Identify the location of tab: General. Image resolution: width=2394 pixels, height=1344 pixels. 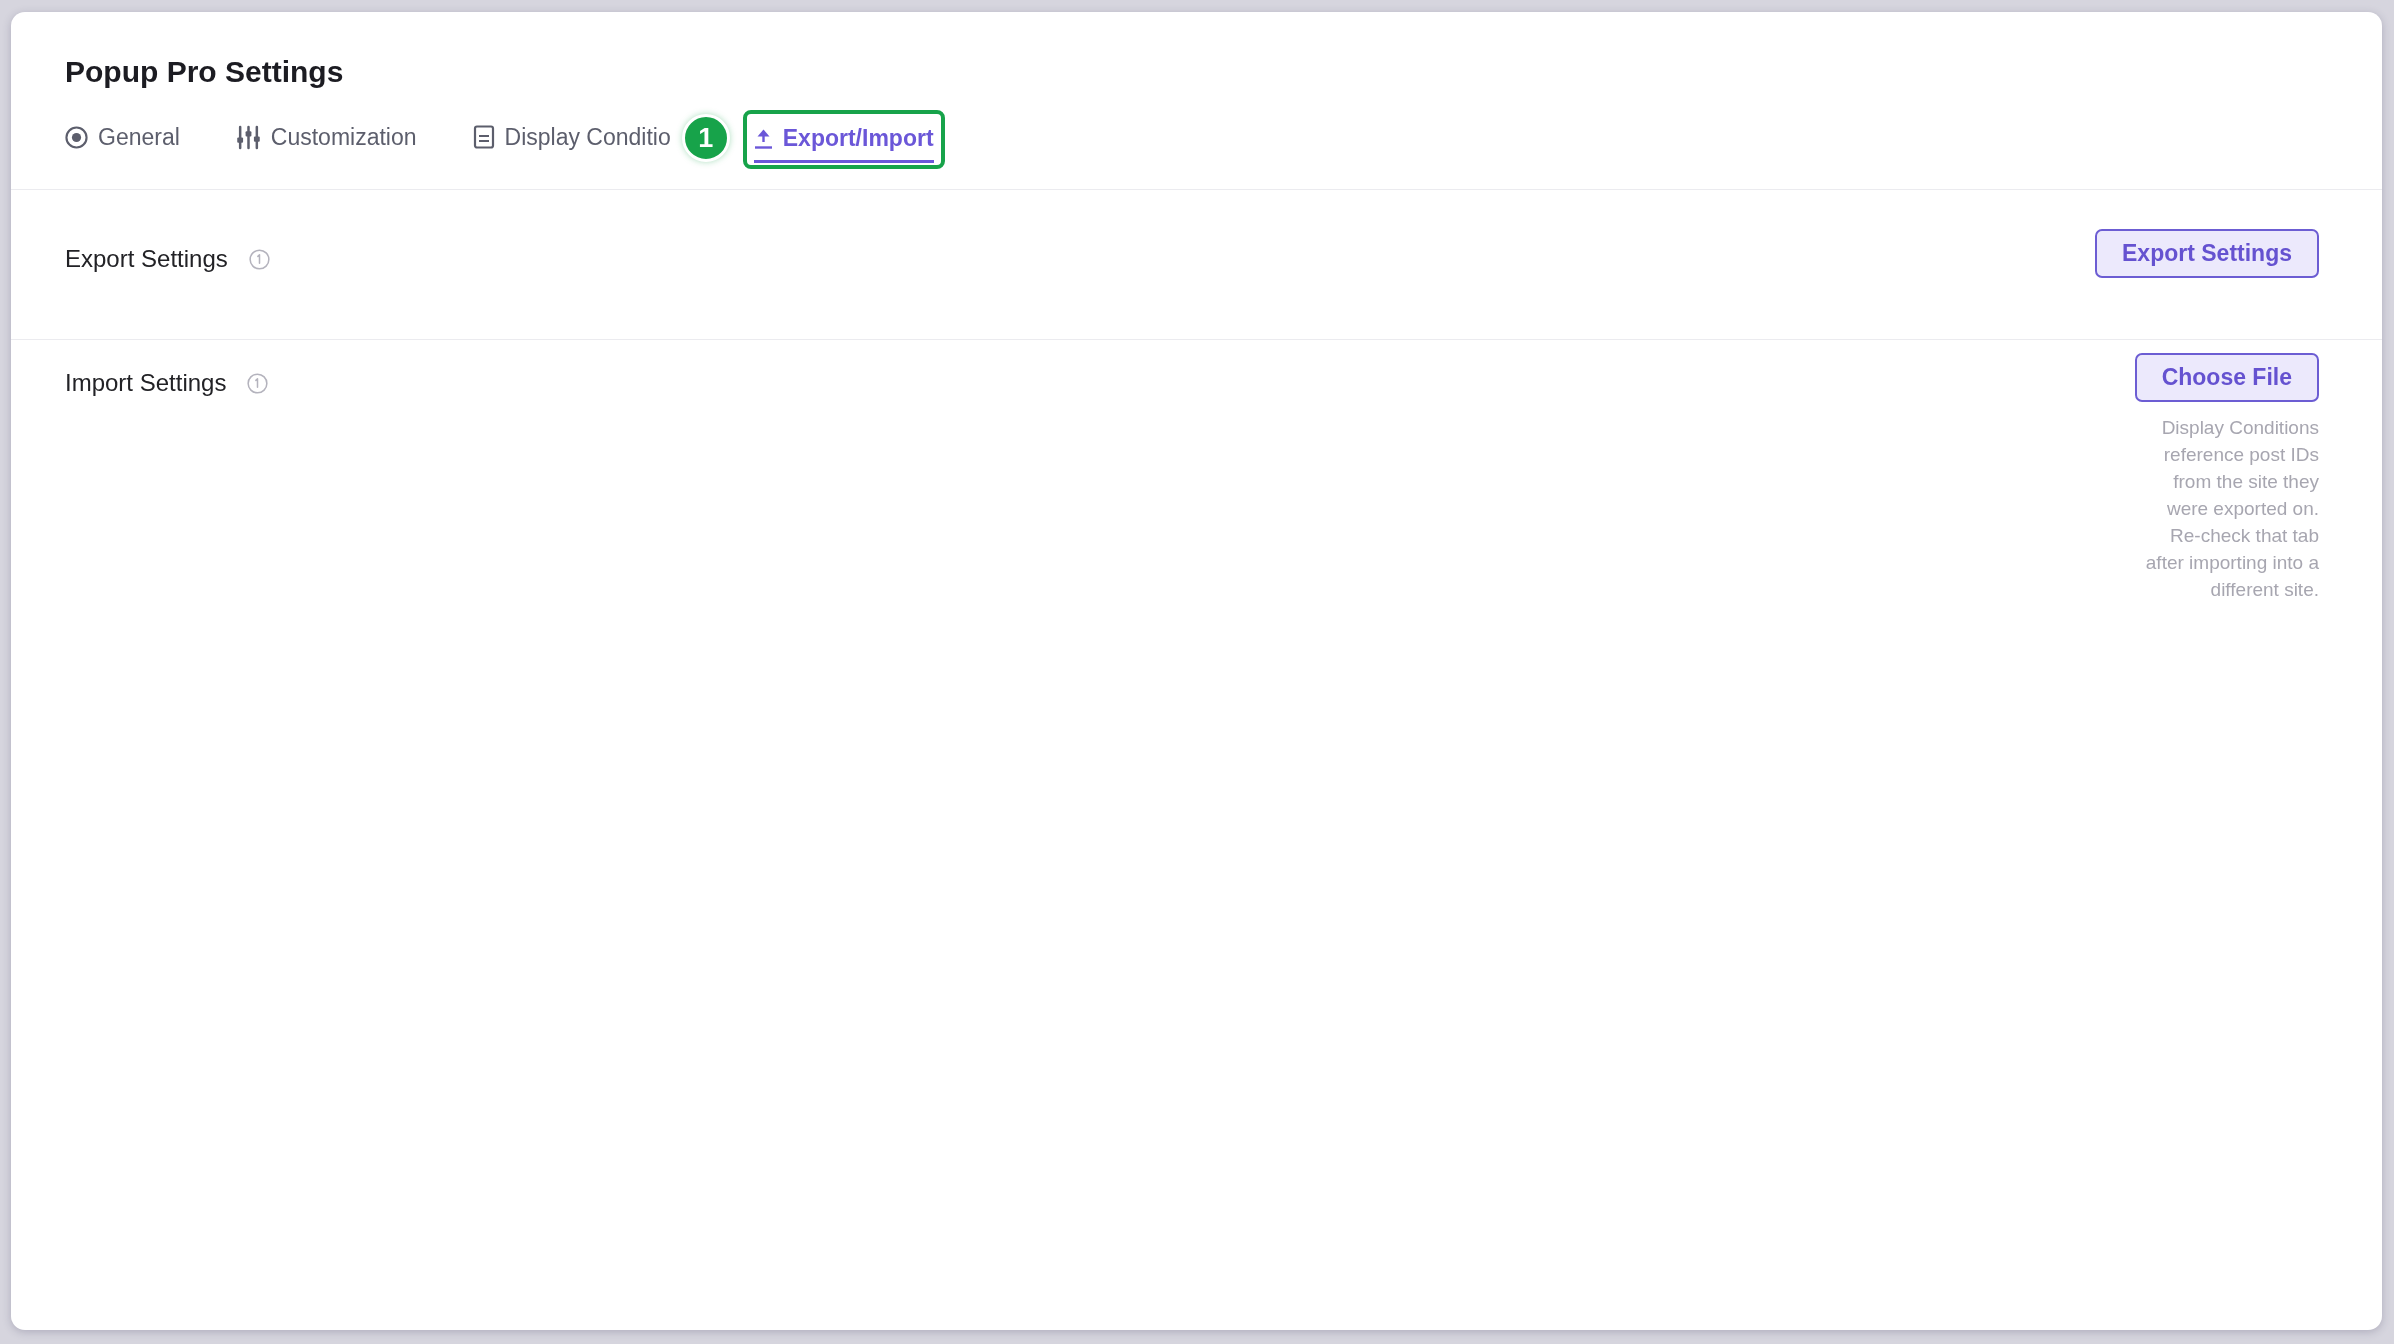
(122, 139).